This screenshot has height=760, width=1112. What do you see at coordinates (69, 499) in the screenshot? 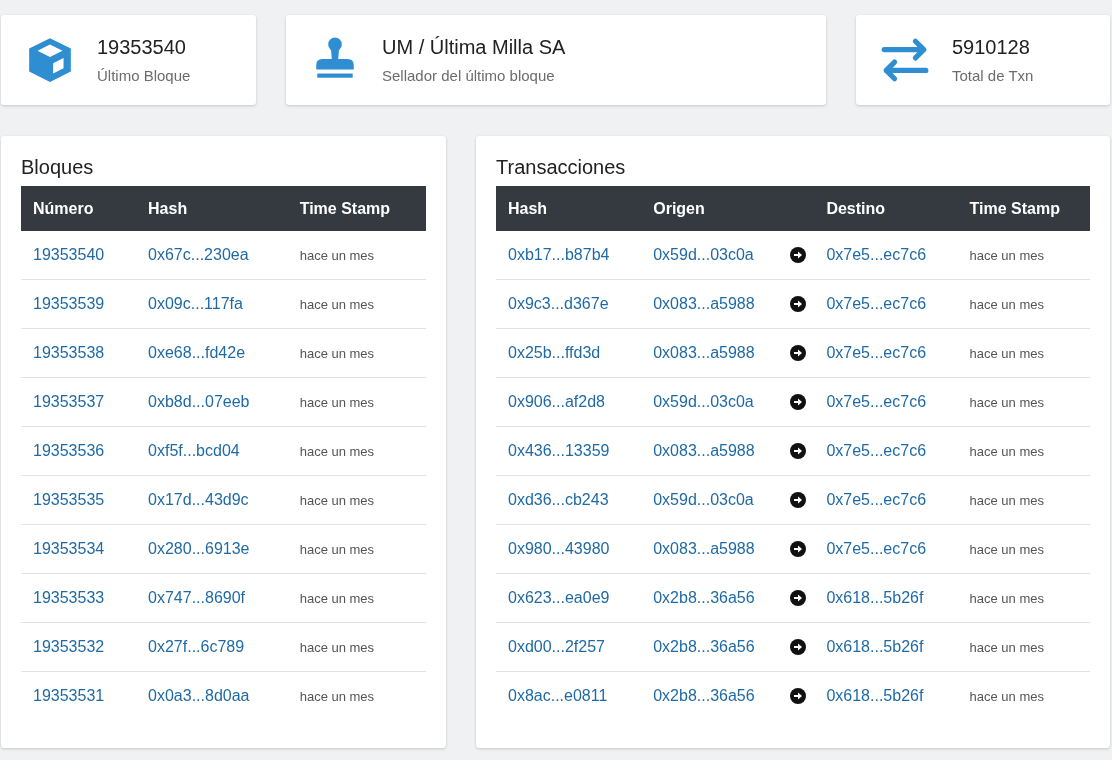
I see `block-number-link: 19353535` at bounding box center [69, 499].